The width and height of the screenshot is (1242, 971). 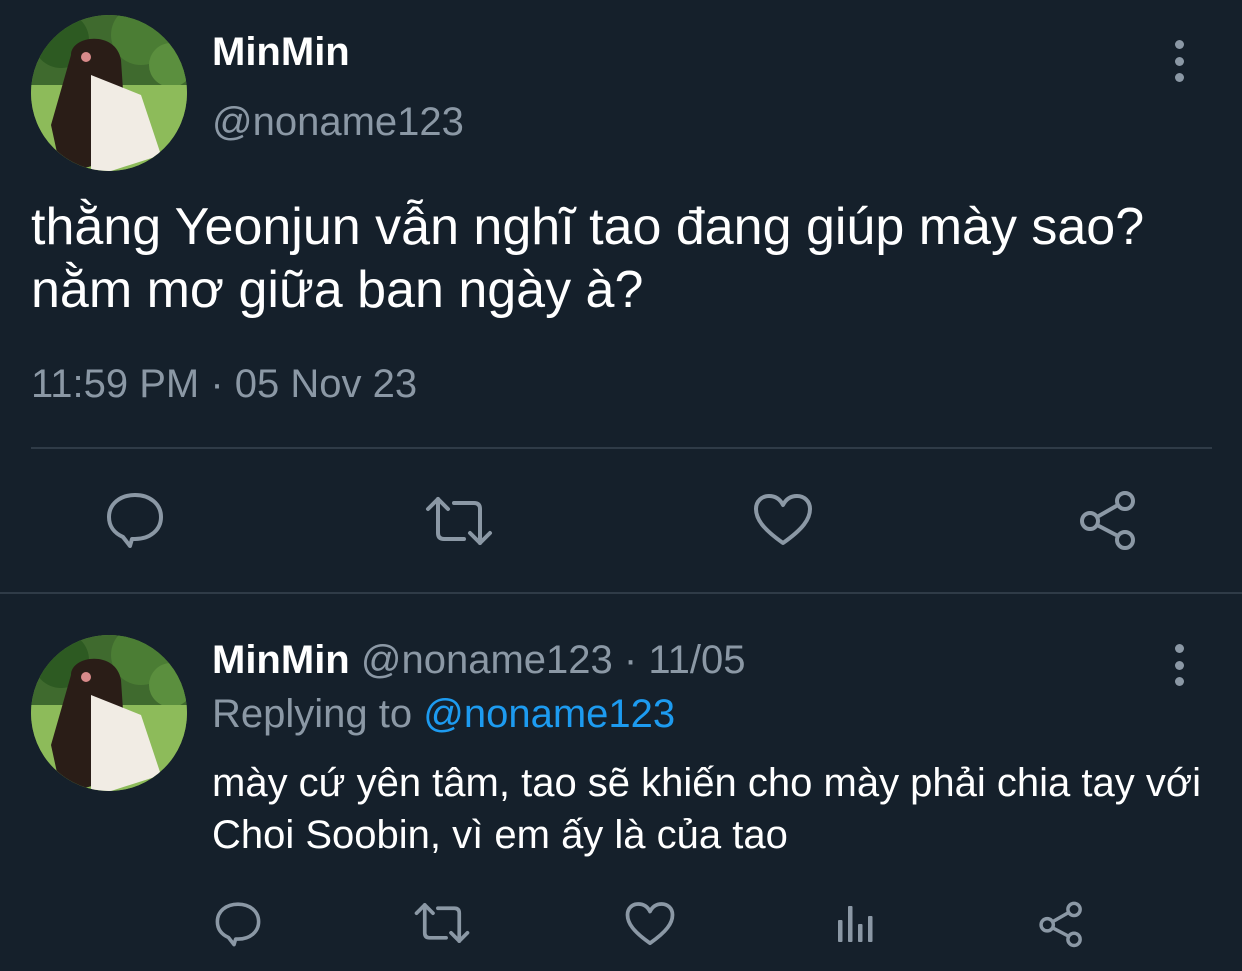 What do you see at coordinates (549, 714) in the screenshot?
I see `replying-to-mention: @noname123` at bounding box center [549, 714].